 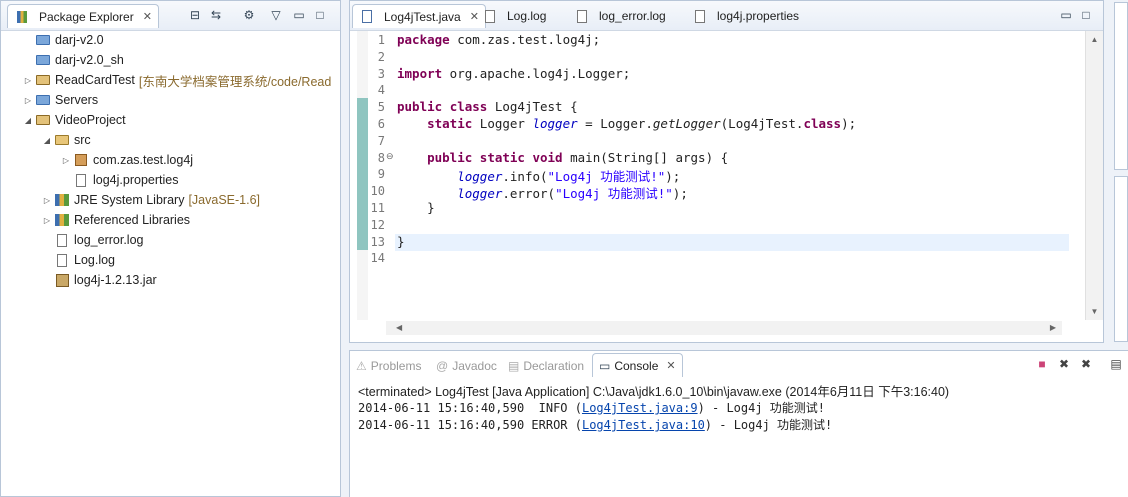 What do you see at coordinates (195, 15) in the screenshot?
I see `collapse-all-icon: ⊟` at bounding box center [195, 15].